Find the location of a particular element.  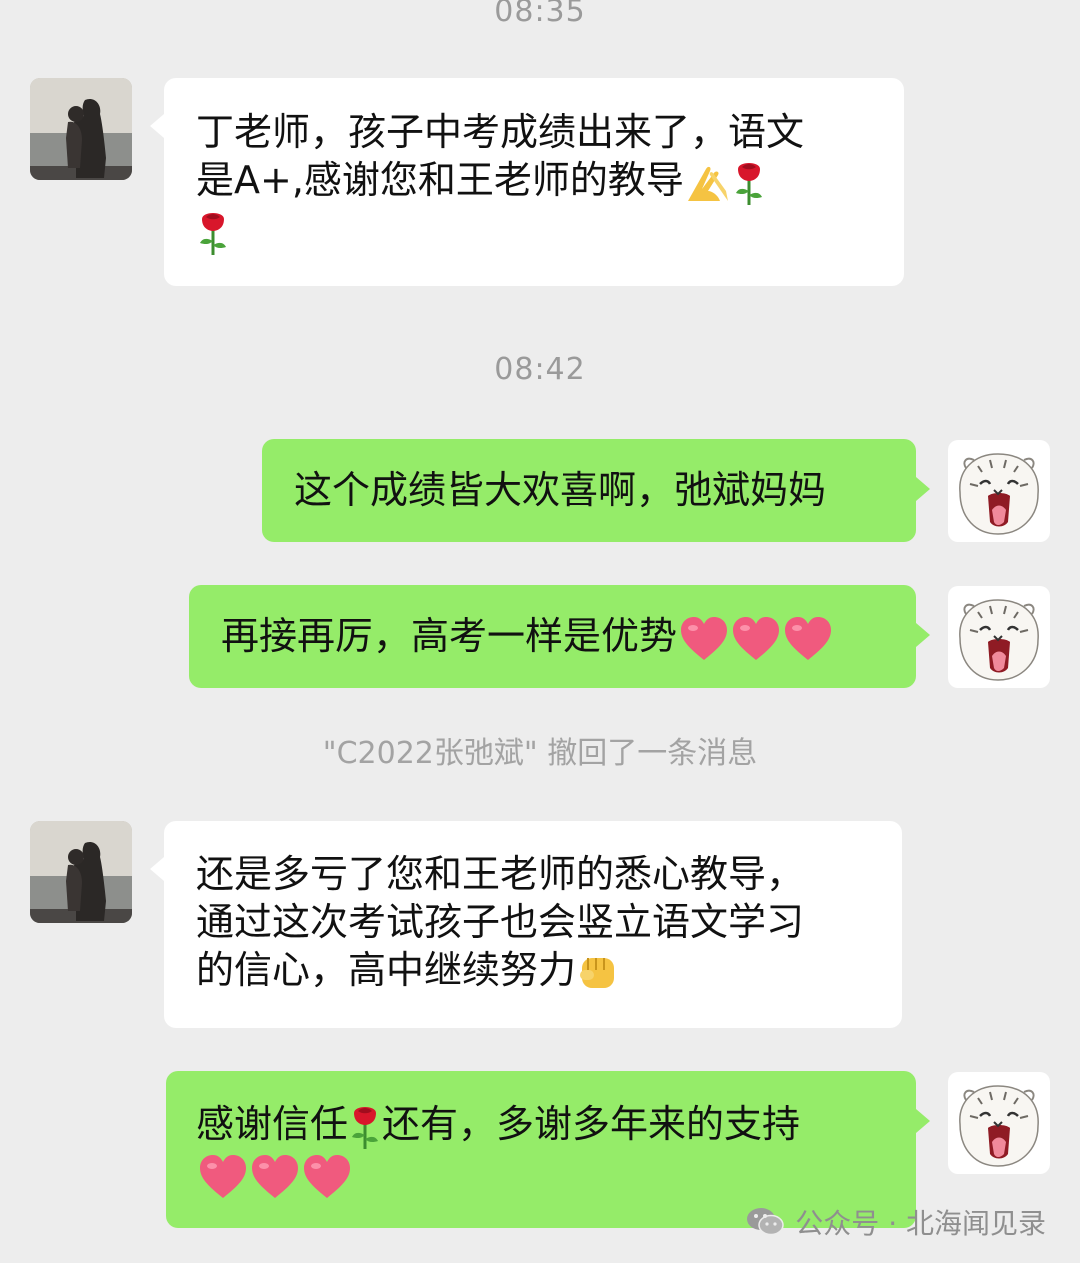

message-bubble: 丁老师，孩子中考成绩出来了，语文 是A+,感谢您和王老师的教导 is located at coordinates (527, 182).